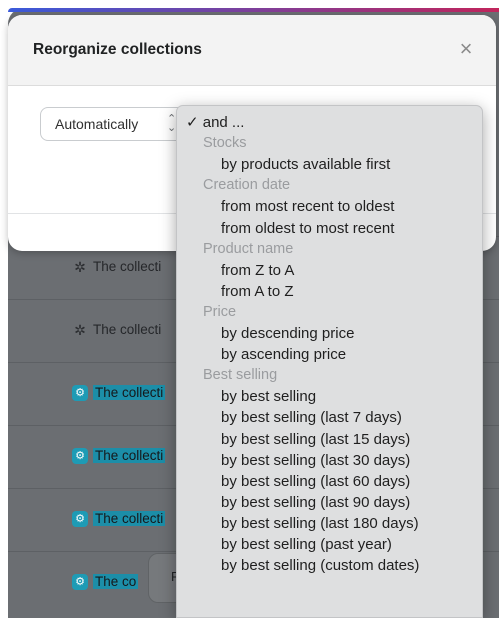 Image resolution: width=499 pixels, height=618 pixels. What do you see at coordinates (116, 581) in the screenshot?
I see `collection-row-label: The co` at bounding box center [116, 581].